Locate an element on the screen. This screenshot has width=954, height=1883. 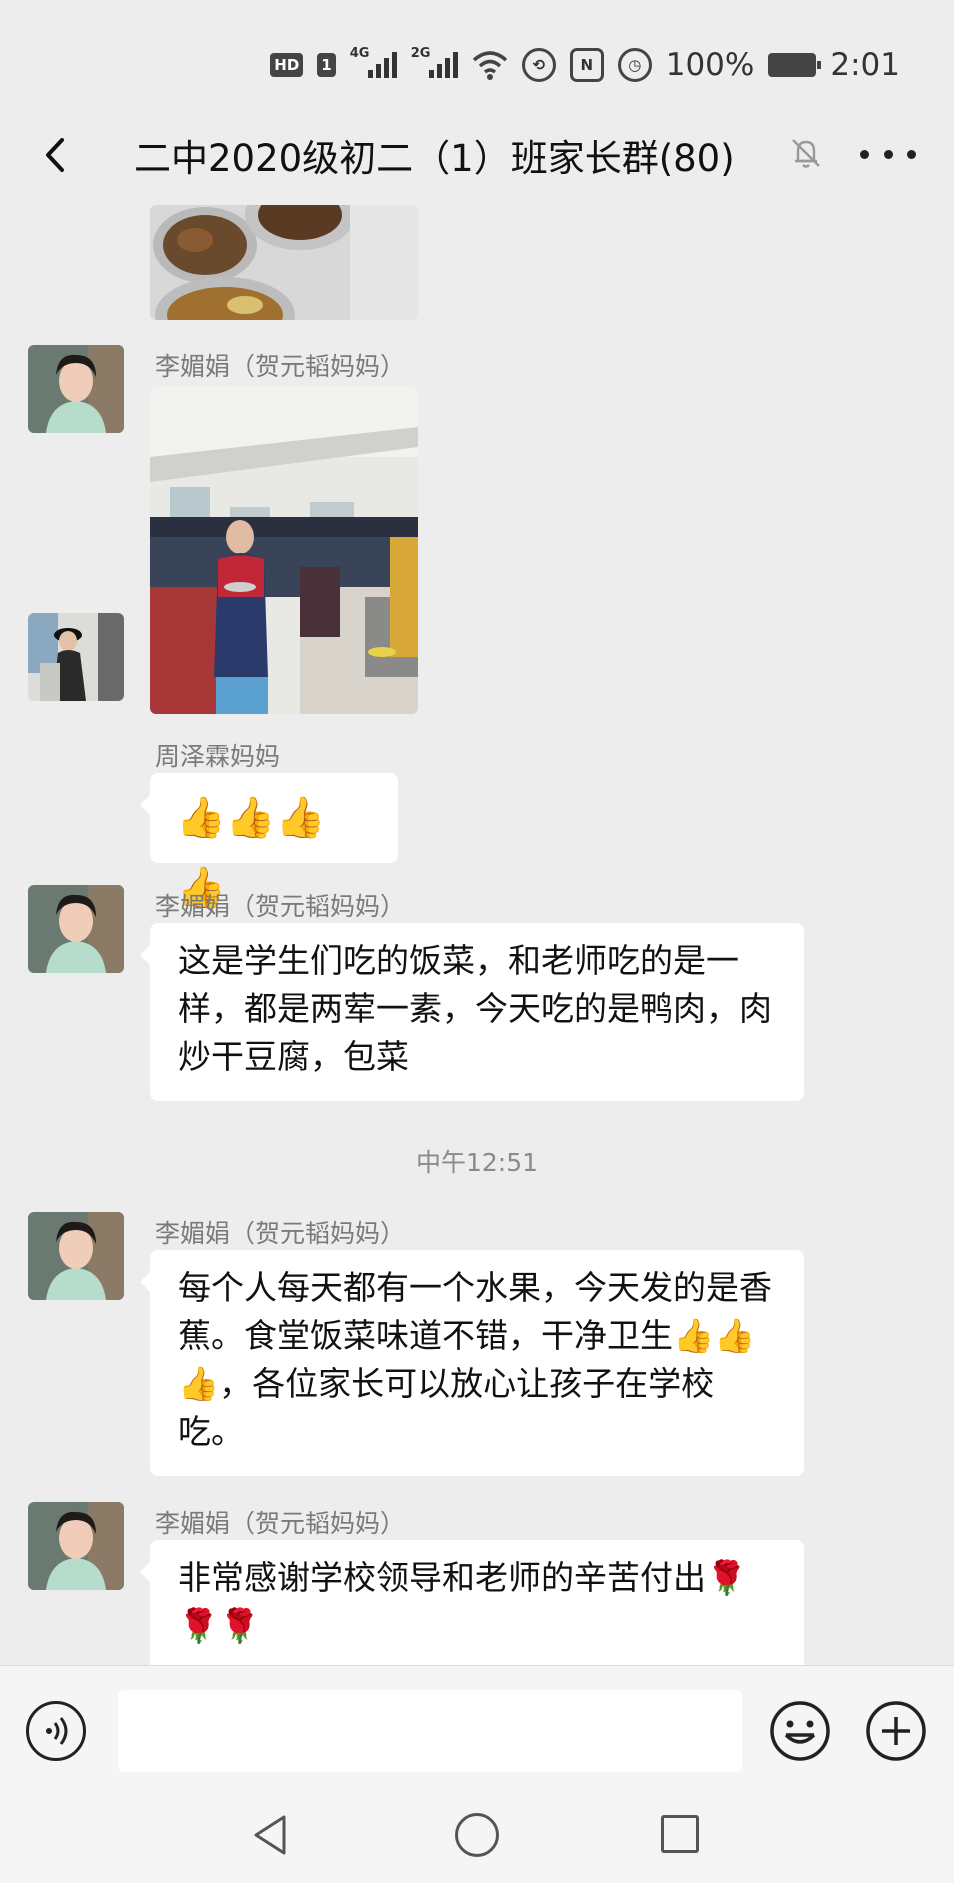
status-bar: HD 1 4G 2G ⟲ N ◷ 100% 2:01 is located at coordinates (477, 64).